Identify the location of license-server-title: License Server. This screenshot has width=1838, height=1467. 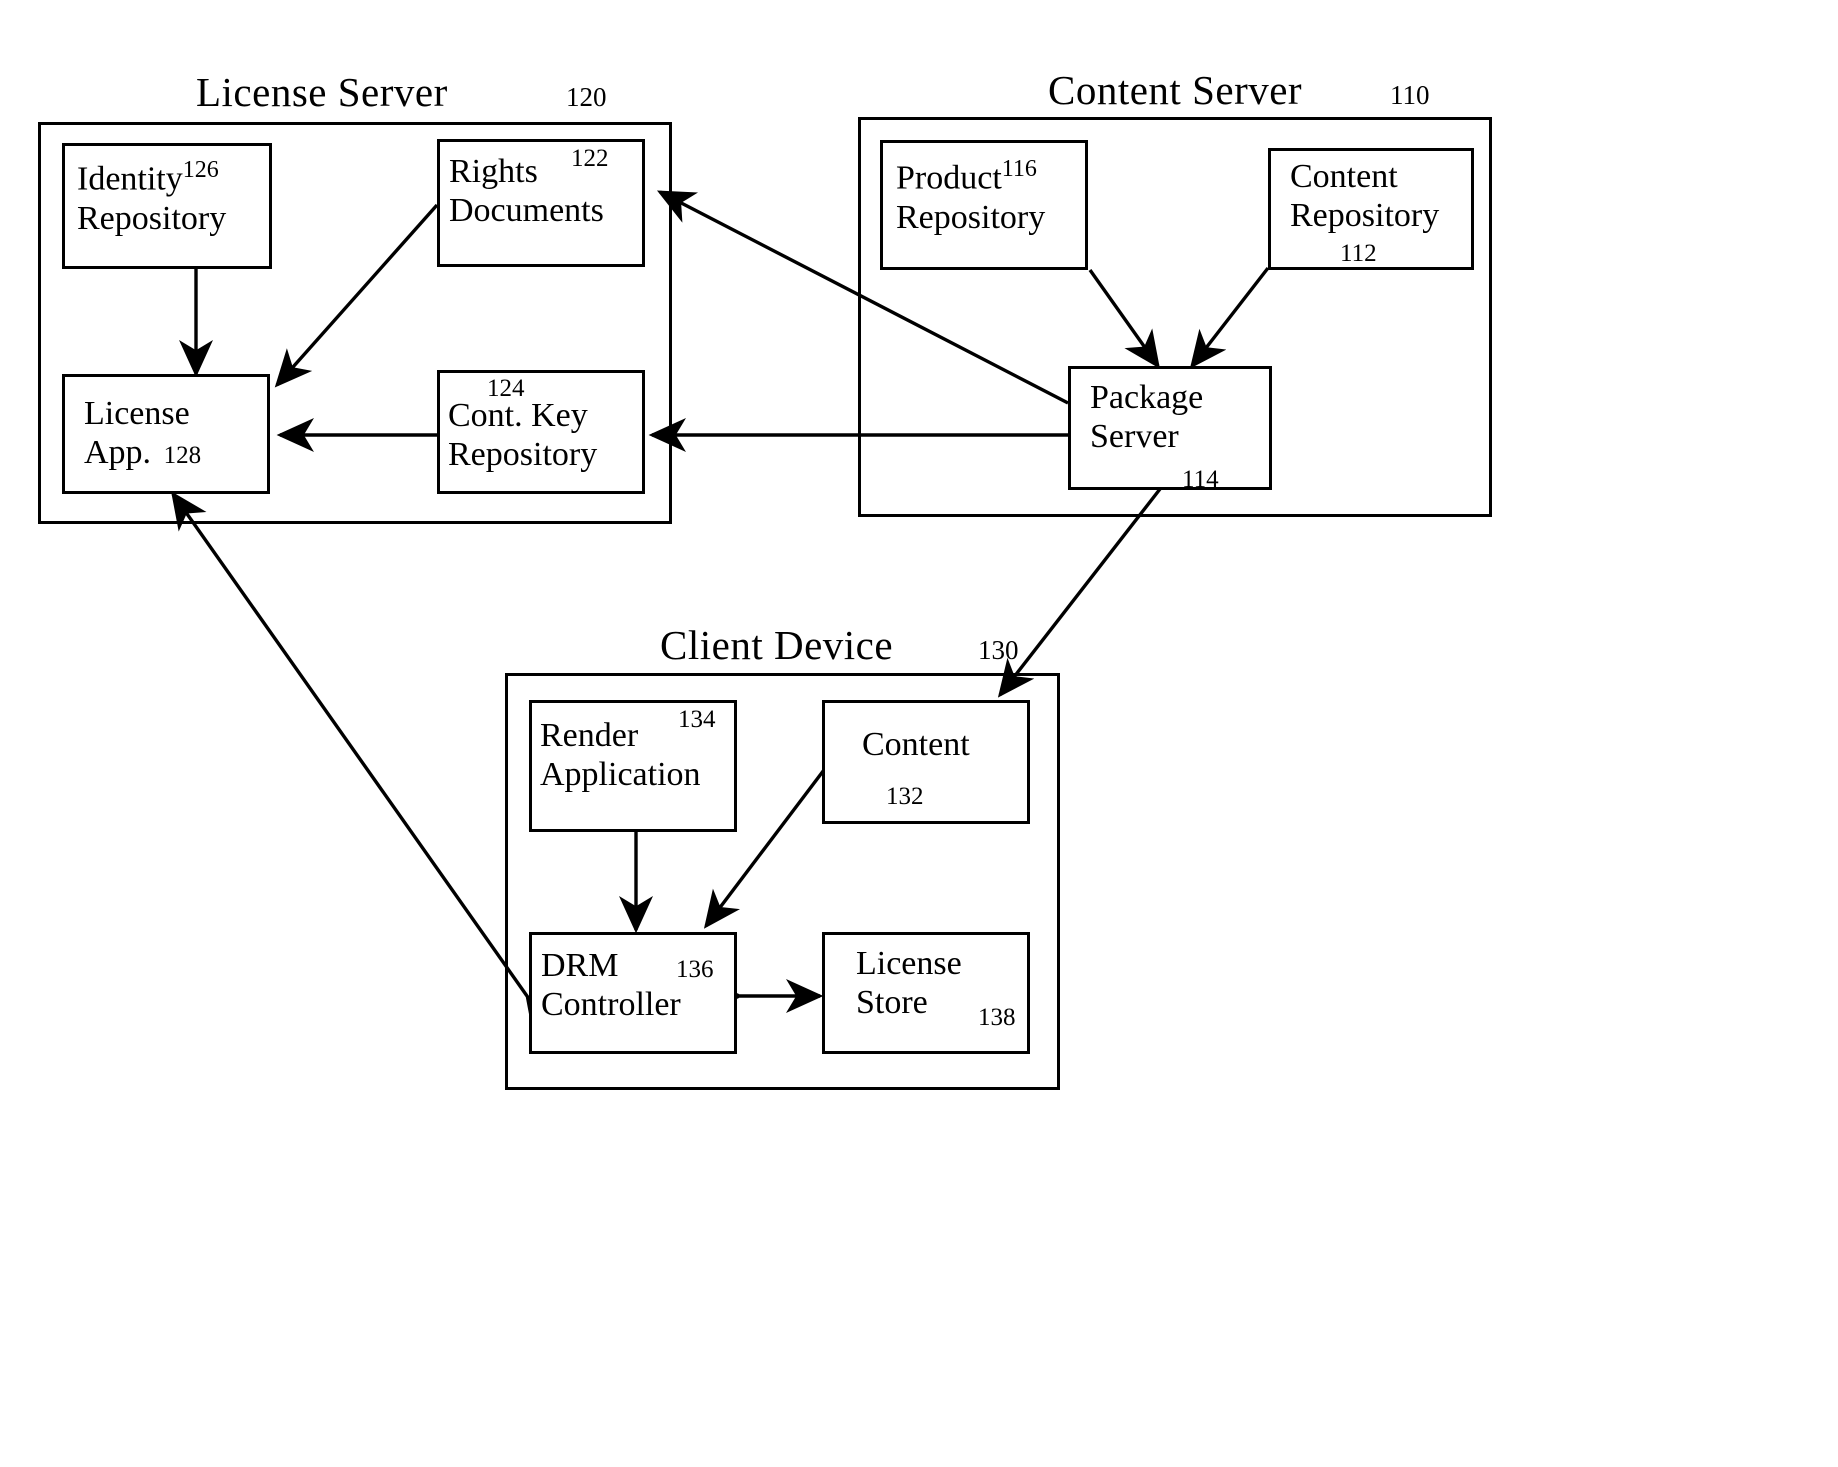
(322, 92).